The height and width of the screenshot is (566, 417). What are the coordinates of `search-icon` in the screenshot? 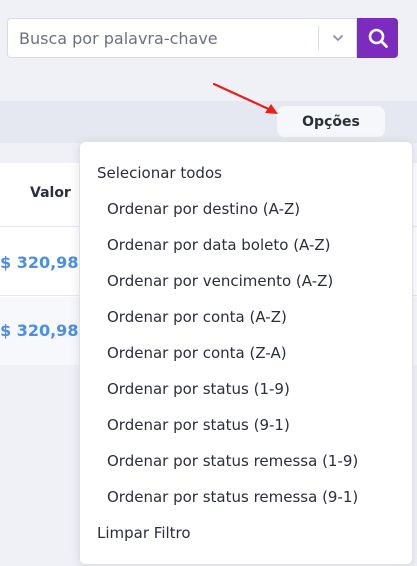 It's located at (378, 38).